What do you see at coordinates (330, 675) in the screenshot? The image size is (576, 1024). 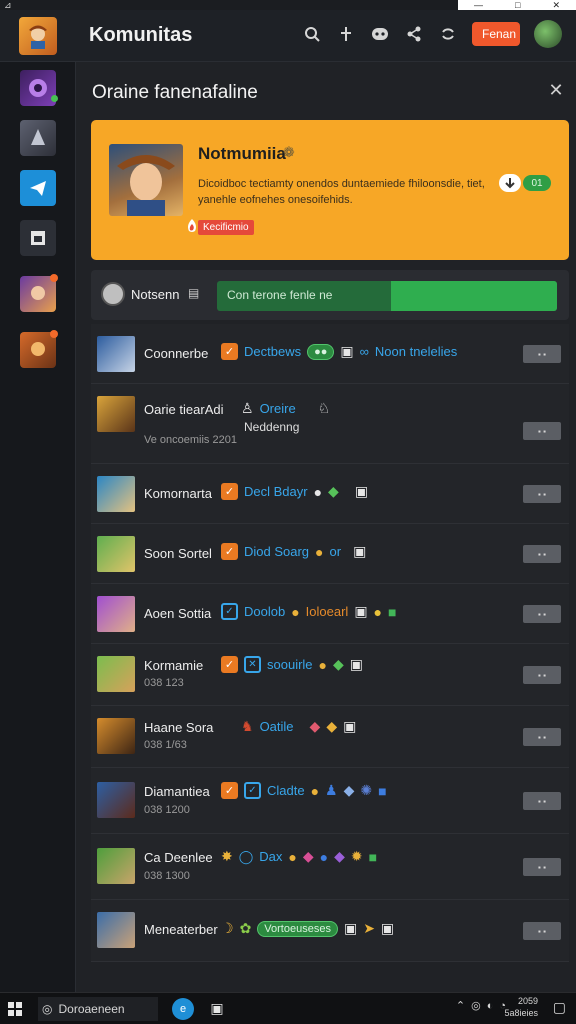 I see `list-item: Kormamie 038 123 ✓ ✕ soouirle ● ◆ ▣ ▪ ▪` at bounding box center [330, 675].